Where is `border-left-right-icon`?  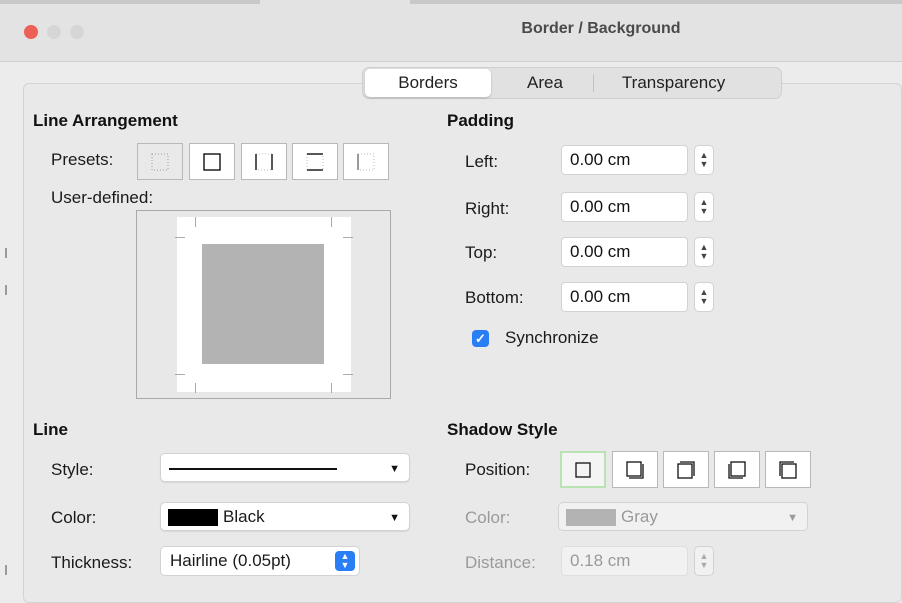 border-left-right-icon is located at coordinates (264, 161).